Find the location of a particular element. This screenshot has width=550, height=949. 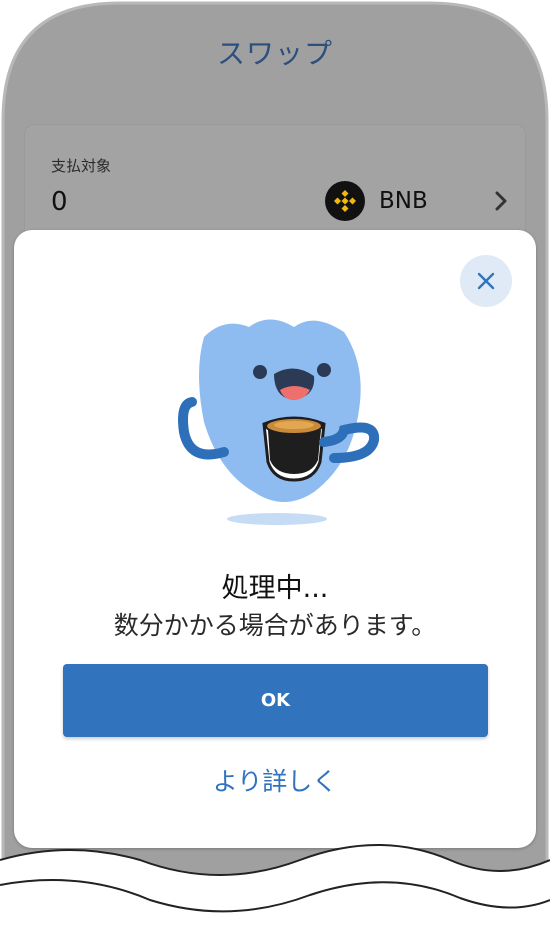

learn-more-link: より詳しく is located at coordinates (275, 780).